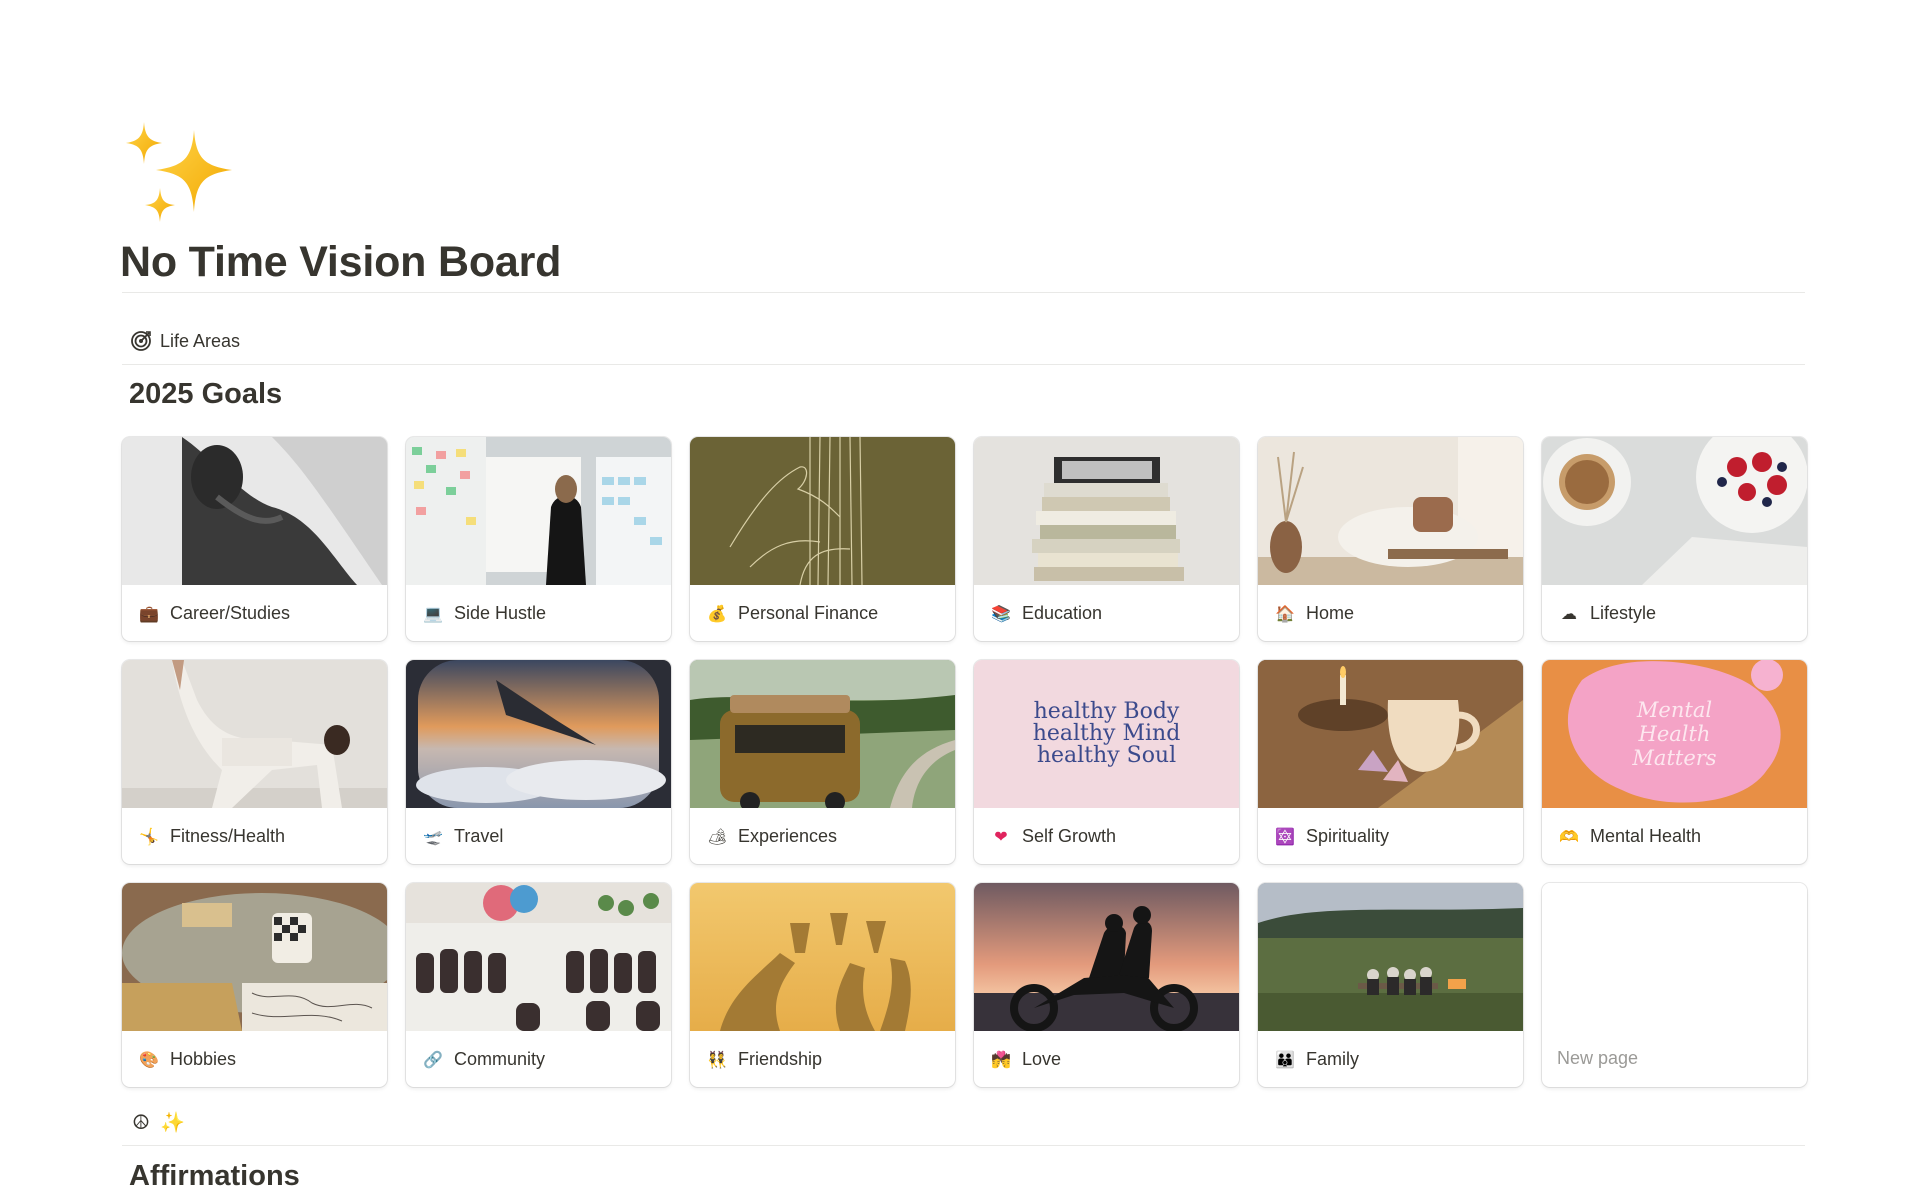  Describe the element at coordinates (1106, 711) in the screenshot. I see `cover-text-line: healthy Body` at that location.